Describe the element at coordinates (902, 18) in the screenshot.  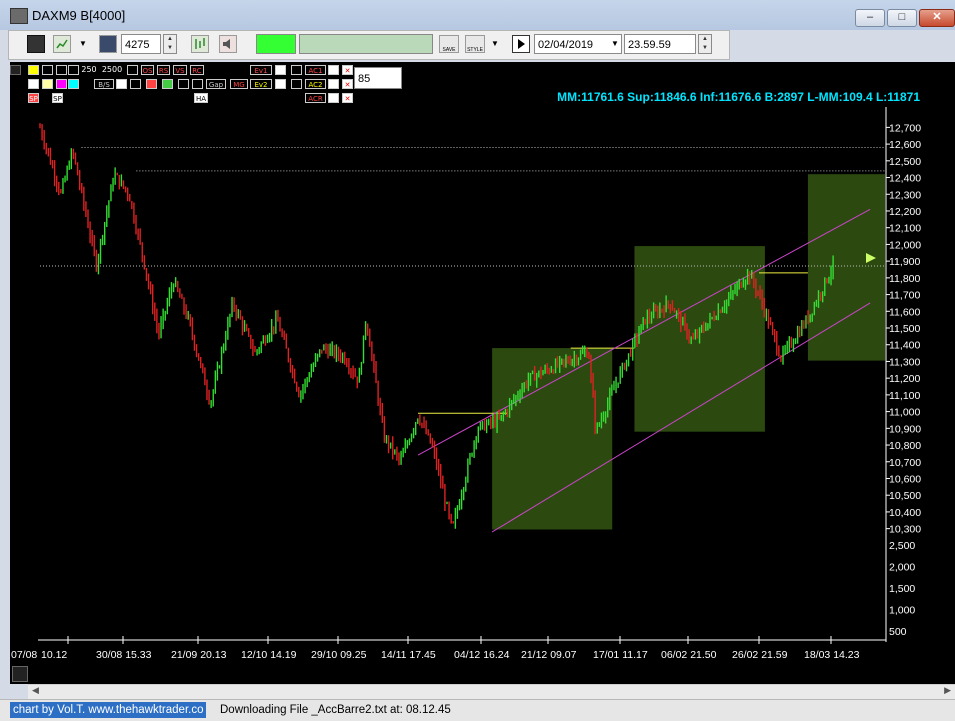
I see `maximize-button: □` at that location.